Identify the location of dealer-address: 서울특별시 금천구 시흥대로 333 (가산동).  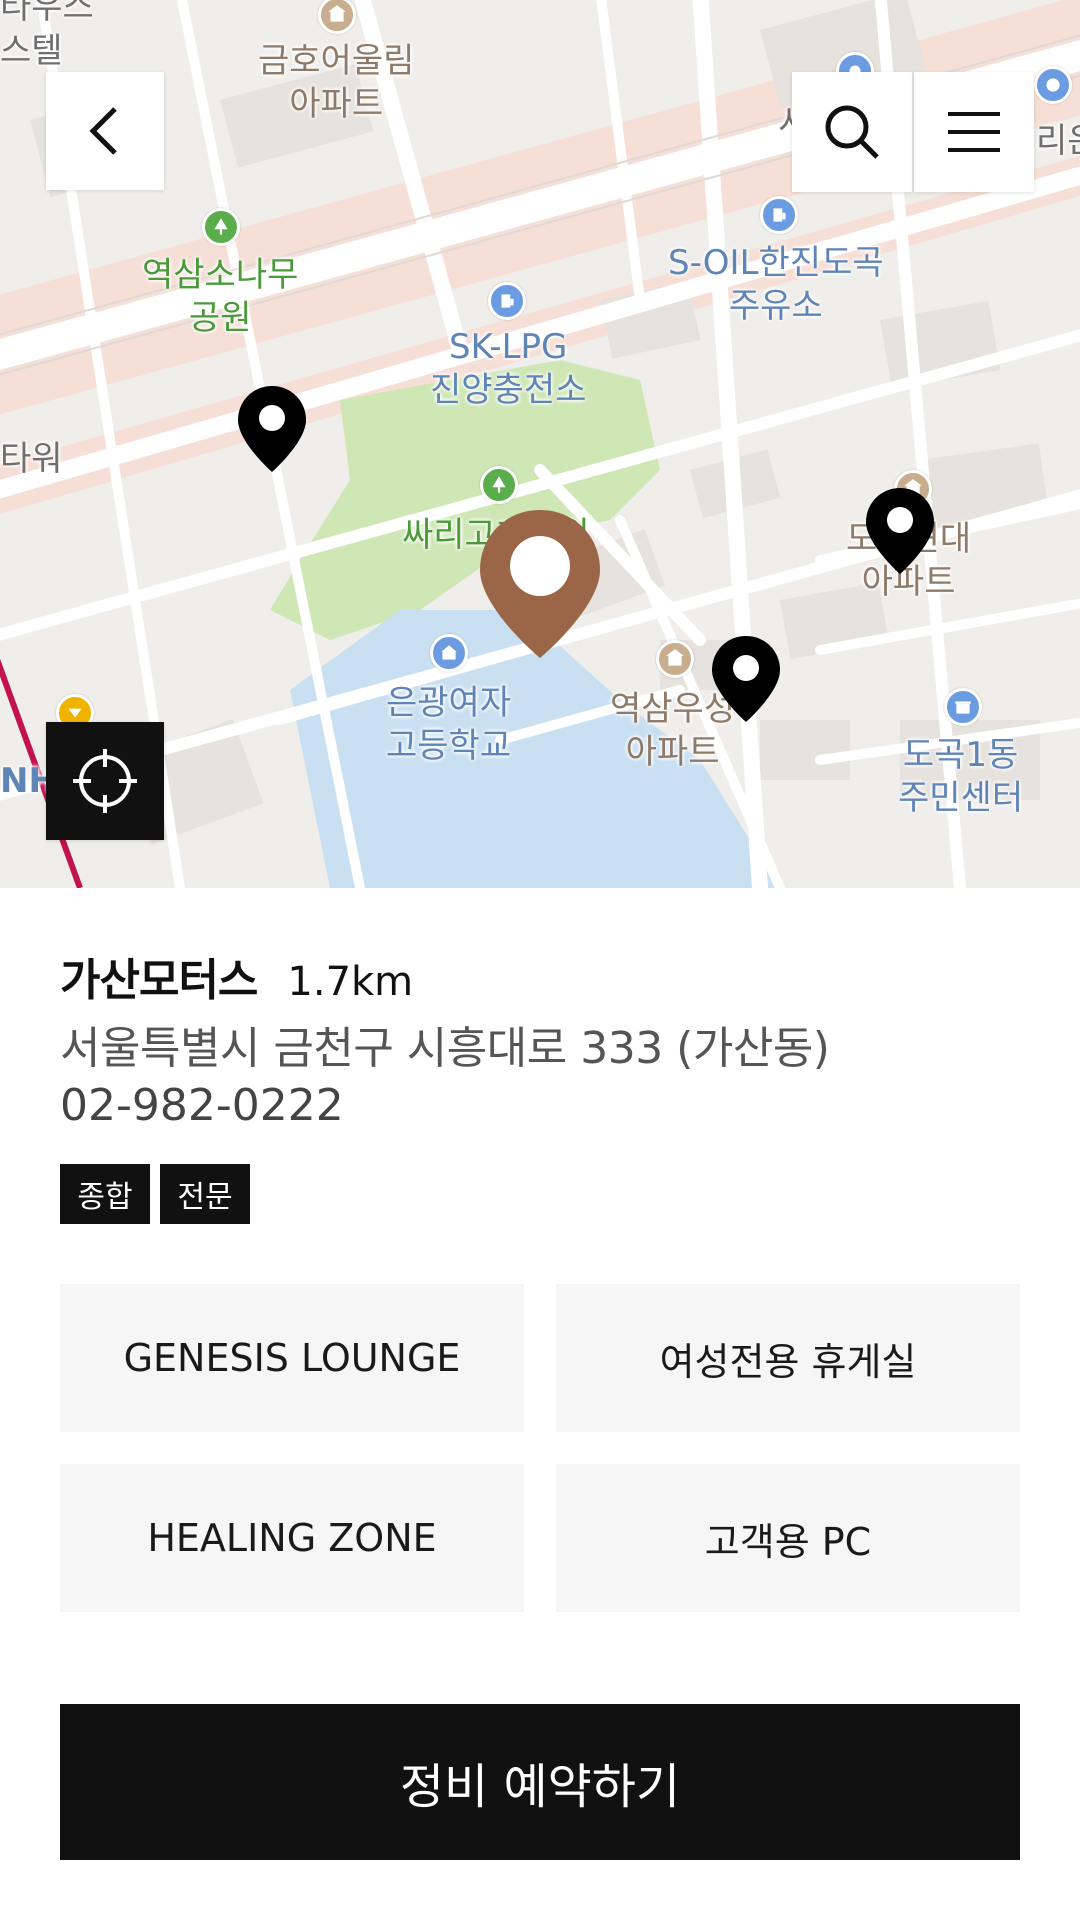
(445, 1048).